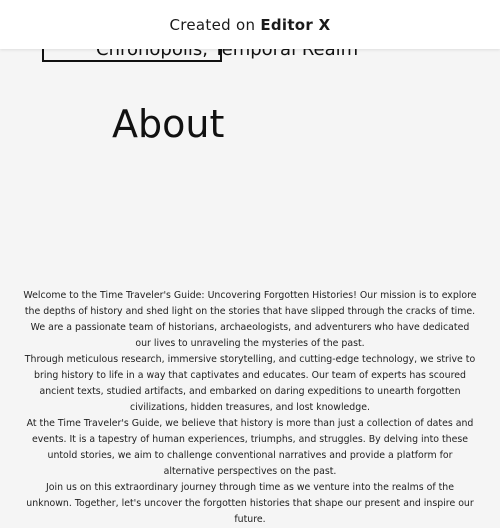 This screenshot has width=500, height=528. I want to click on about-heading: About, so click(168, 124).